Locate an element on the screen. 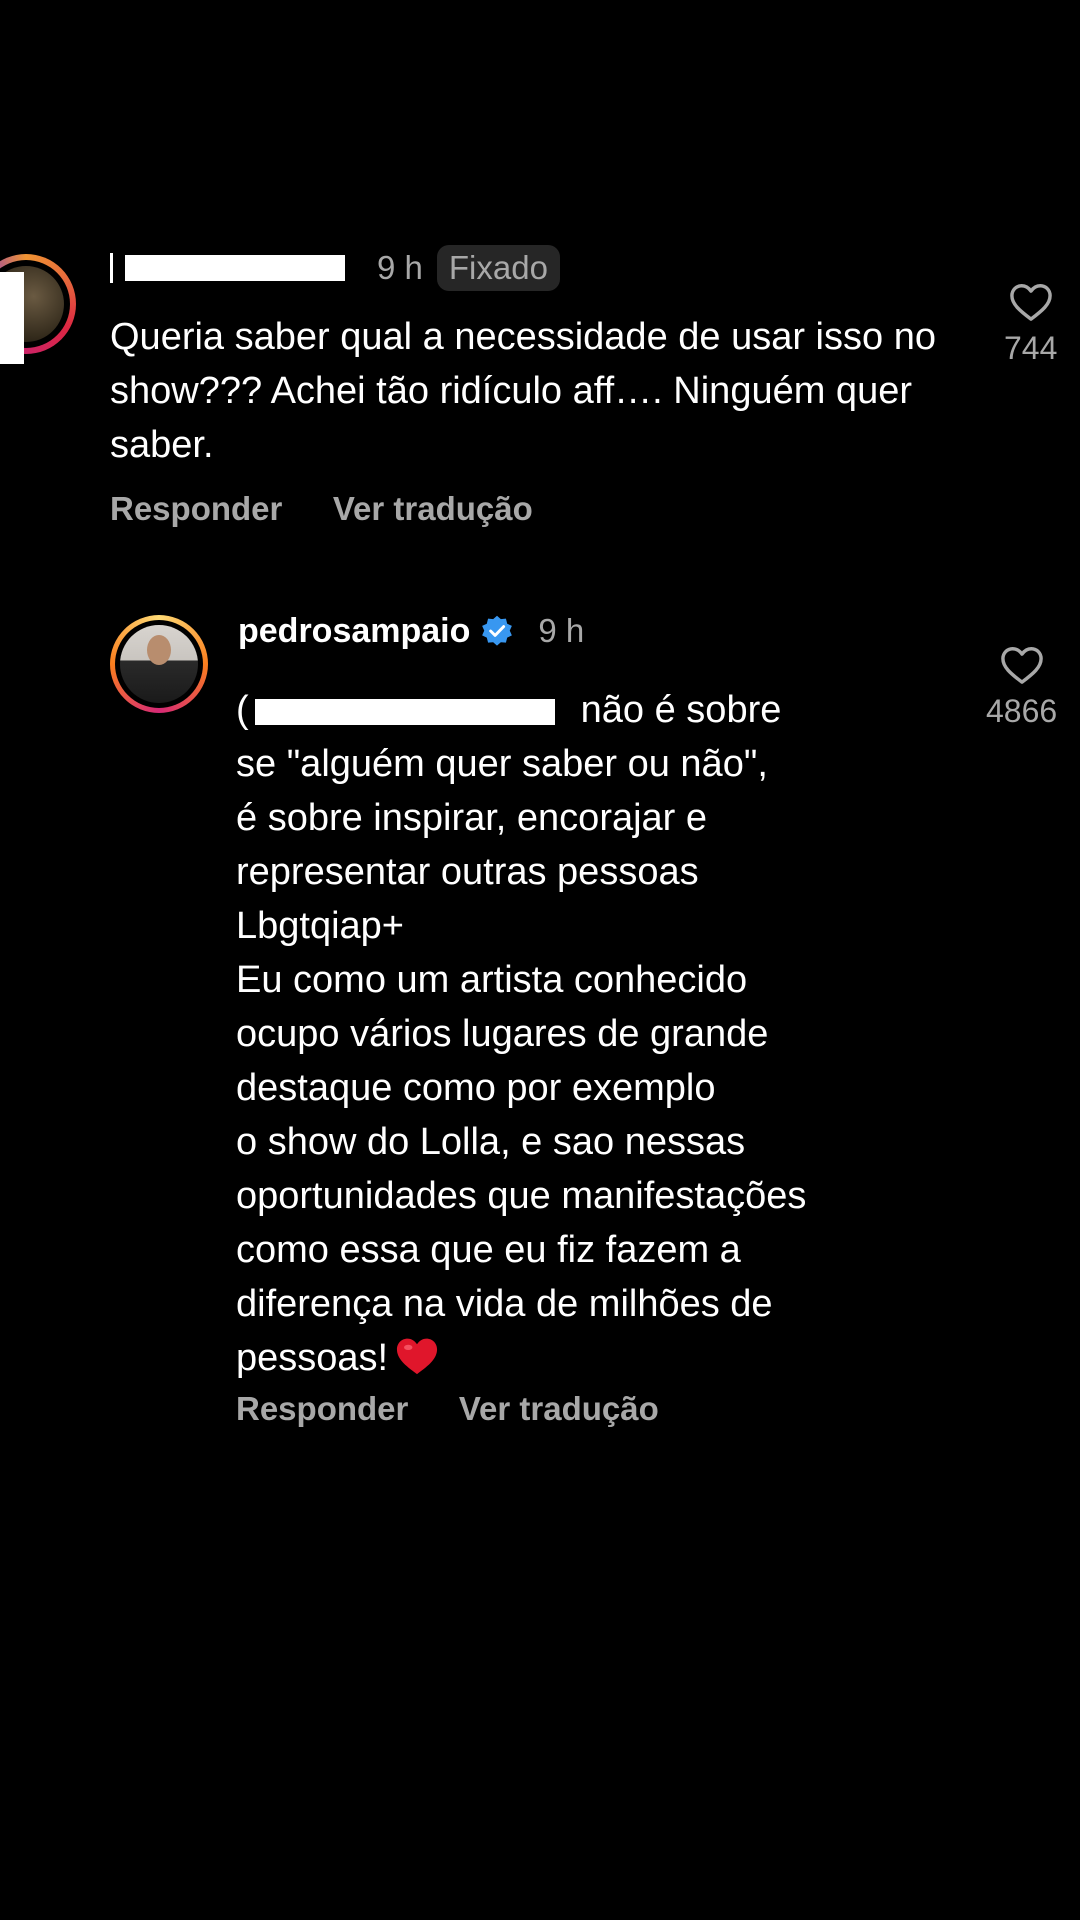 Image resolution: width=1080 pixels, height=1920 pixels. comment-header: 9 h Fixado is located at coordinates (335, 268).